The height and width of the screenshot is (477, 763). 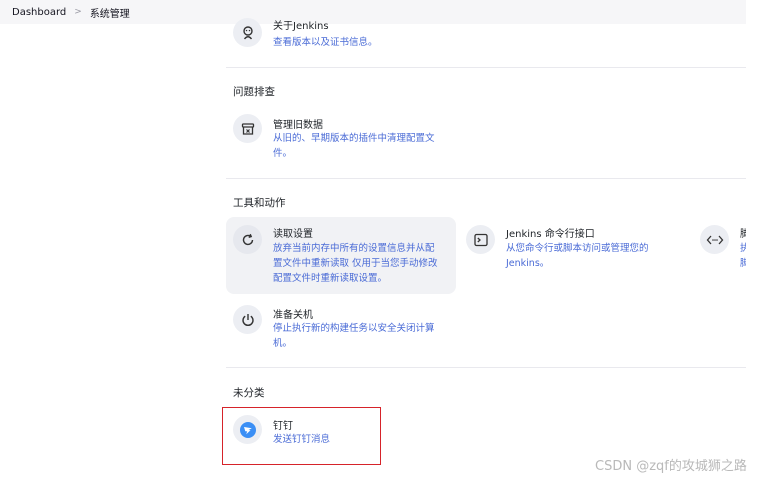 What do you see at coordinates (528, 263) in the screenshot?
I see `jenkins-cli-desc-line2: Jenkins。` at bounding box center [528, 263].